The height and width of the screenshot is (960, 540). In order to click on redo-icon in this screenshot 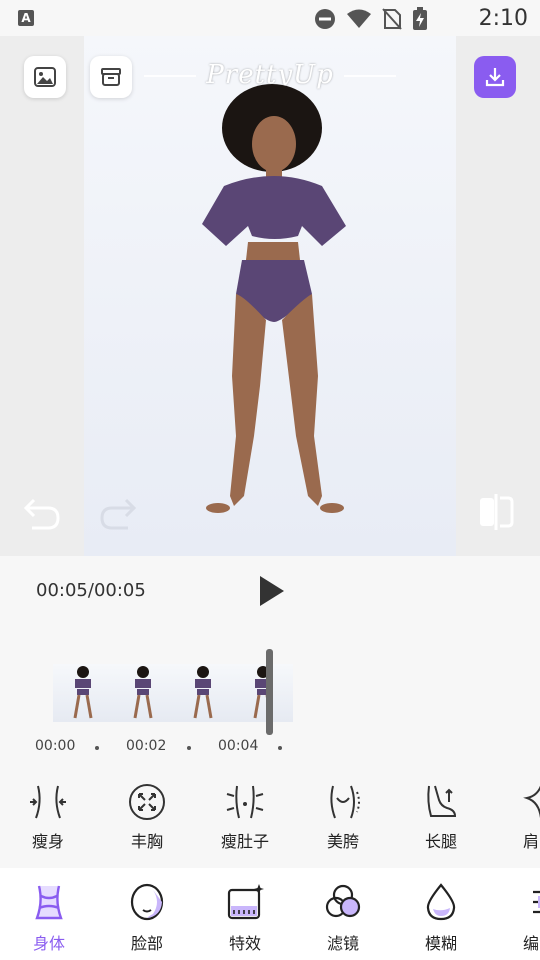, I will do `click(118, 514)`.